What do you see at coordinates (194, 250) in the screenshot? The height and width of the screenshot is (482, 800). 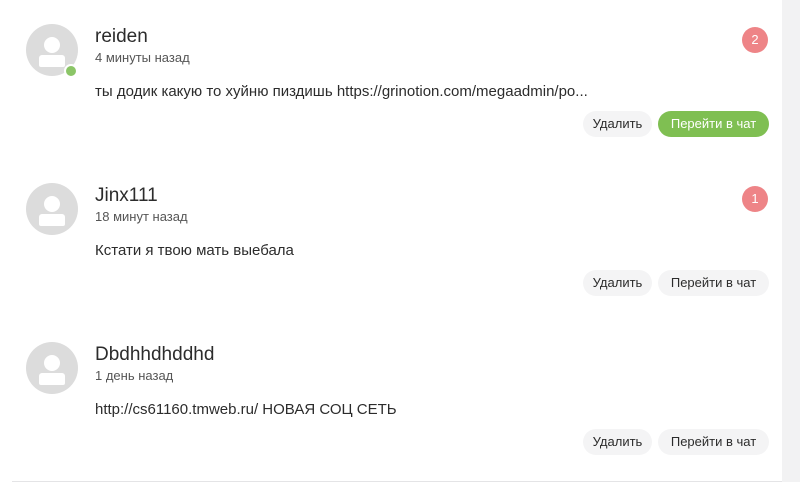 I see `dialog-last-message: Кстати я твою мать выебала` at bounding box center [194, 250].